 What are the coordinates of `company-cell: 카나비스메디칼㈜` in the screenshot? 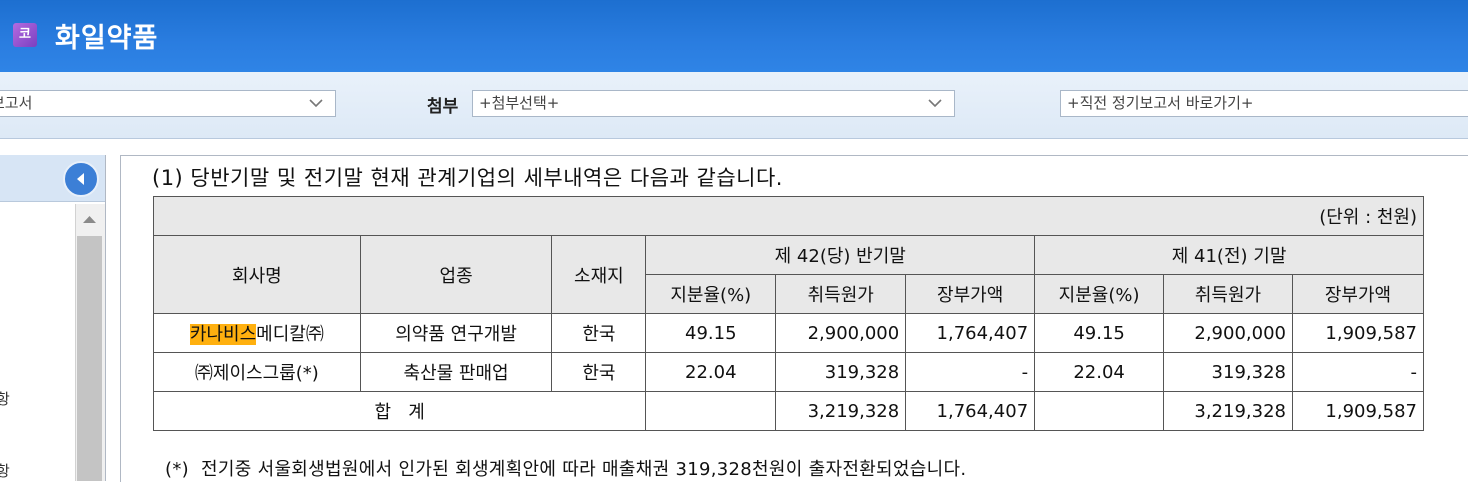 It's located at (257, 333).